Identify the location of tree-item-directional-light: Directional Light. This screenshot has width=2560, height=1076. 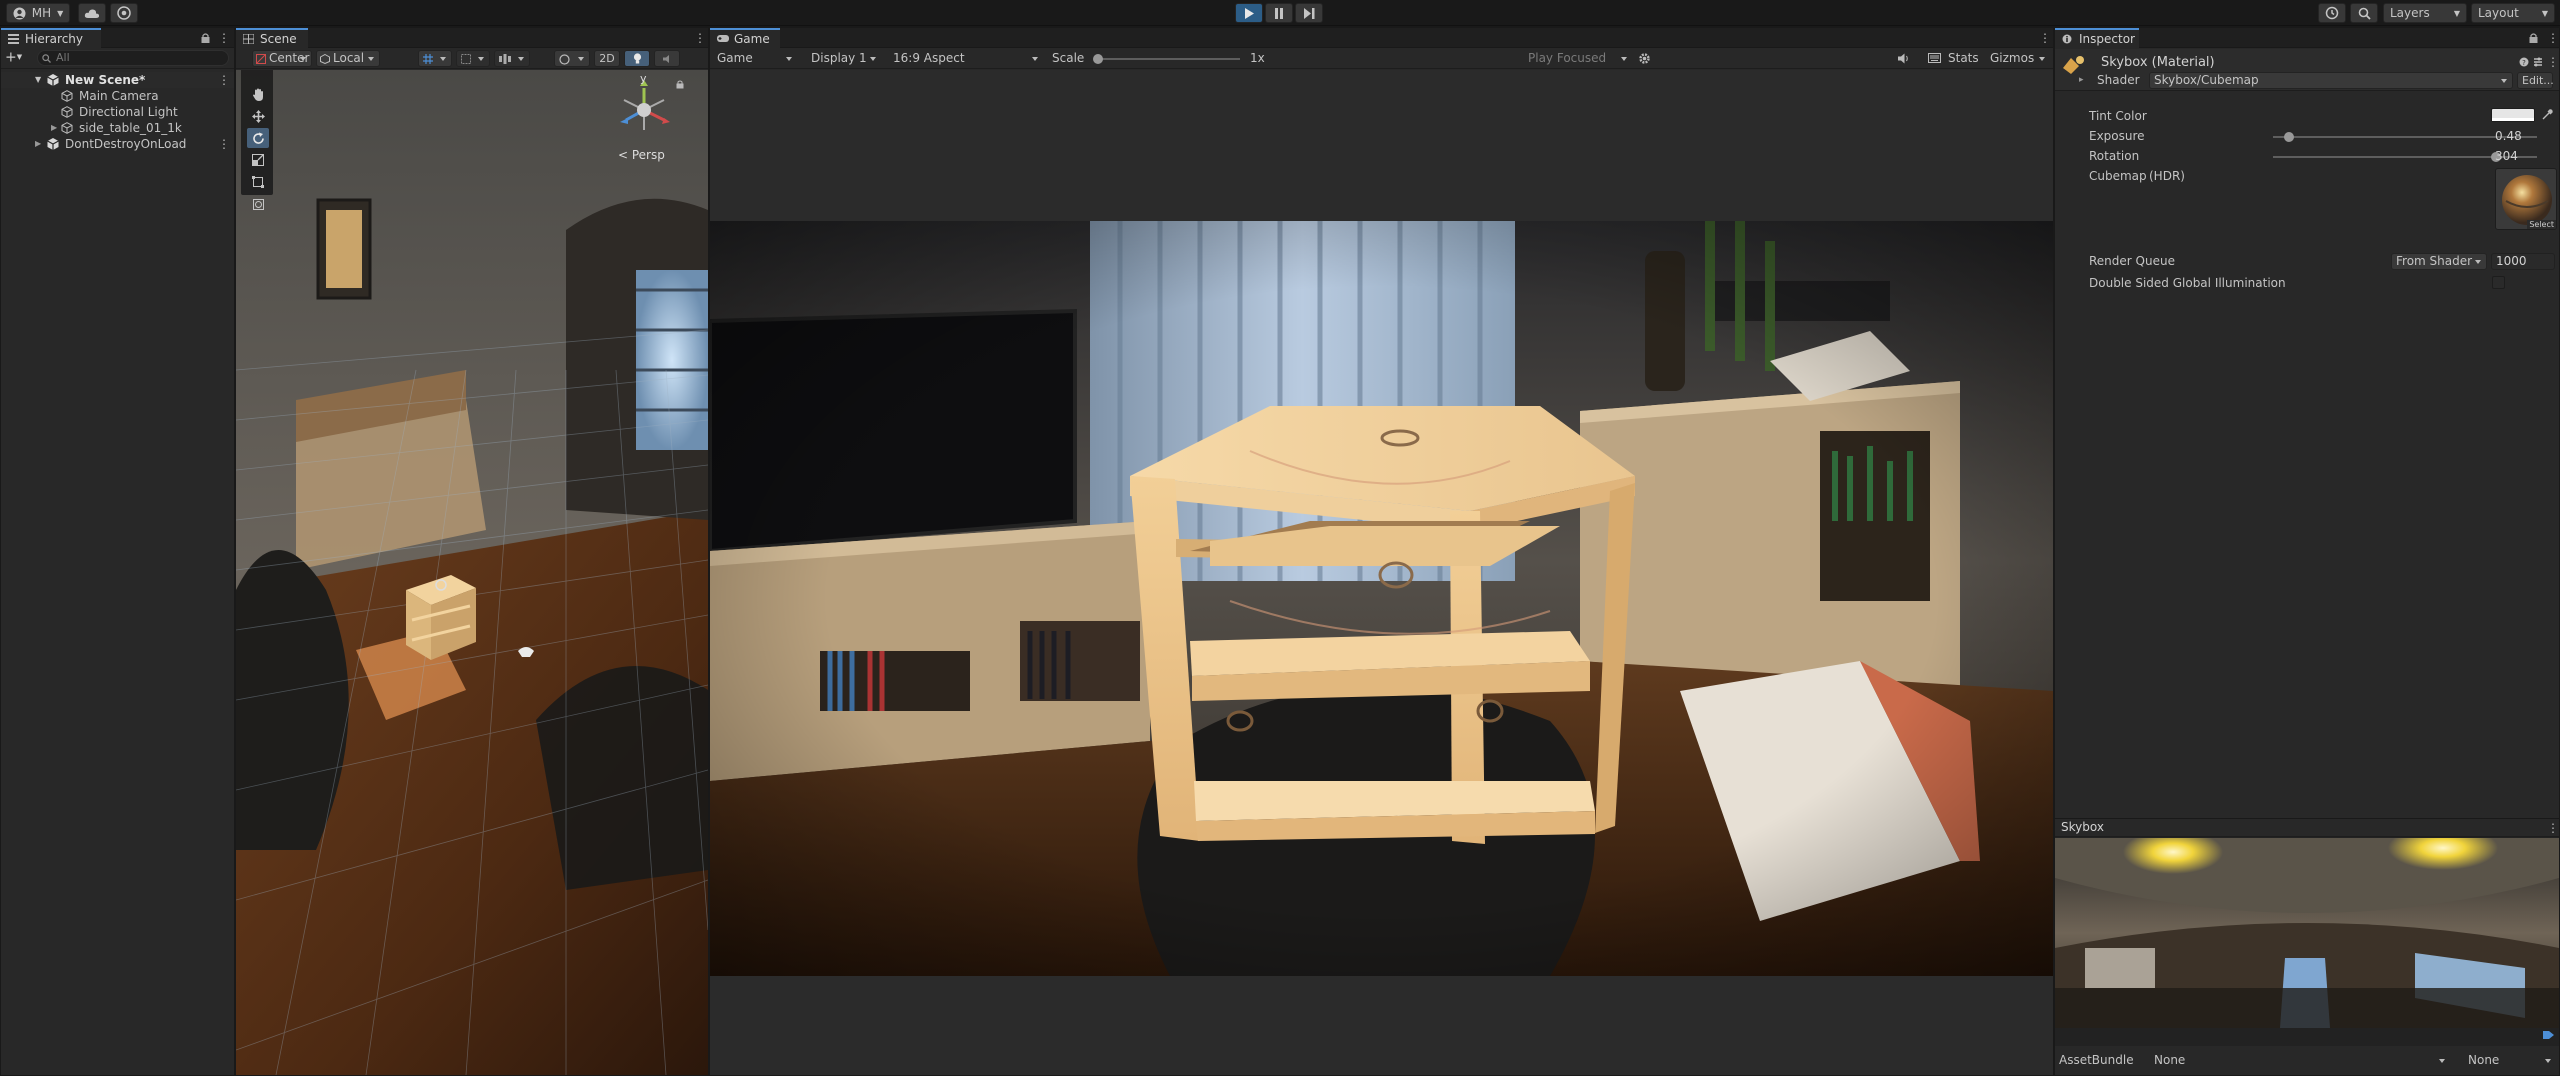
(117, 112).